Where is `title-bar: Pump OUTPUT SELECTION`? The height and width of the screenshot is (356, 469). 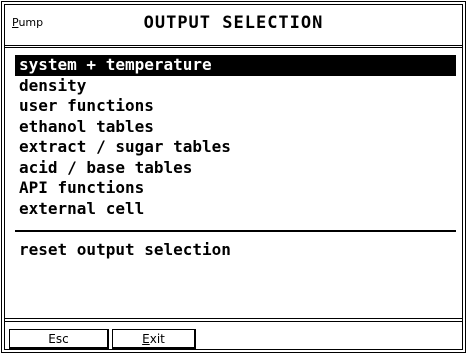
title-bar: Pump OUTPUT SELECTION is located at coordinates (233, 25).